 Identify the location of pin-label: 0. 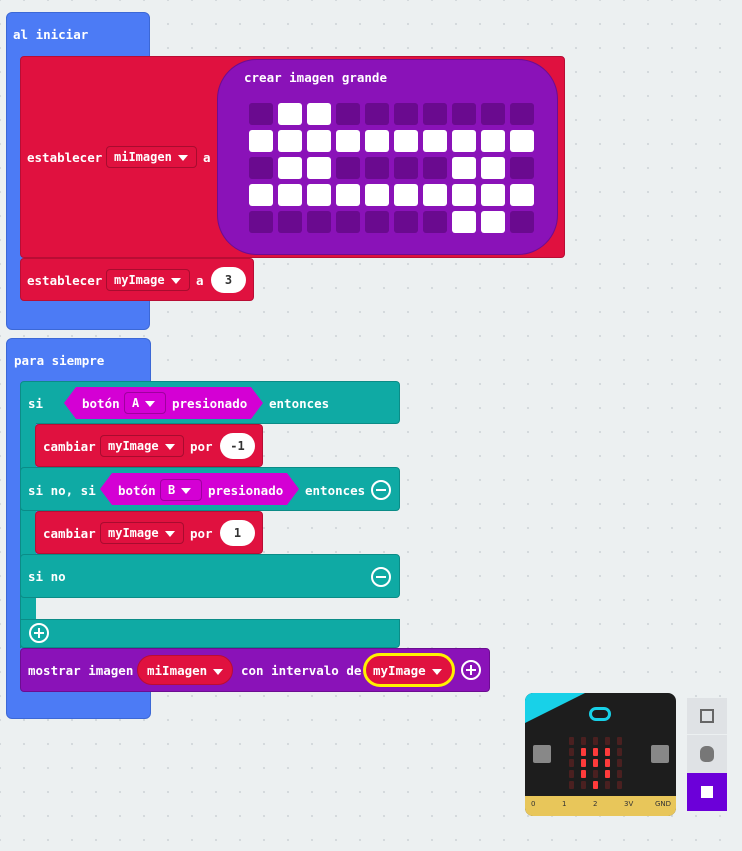
(533, 804).